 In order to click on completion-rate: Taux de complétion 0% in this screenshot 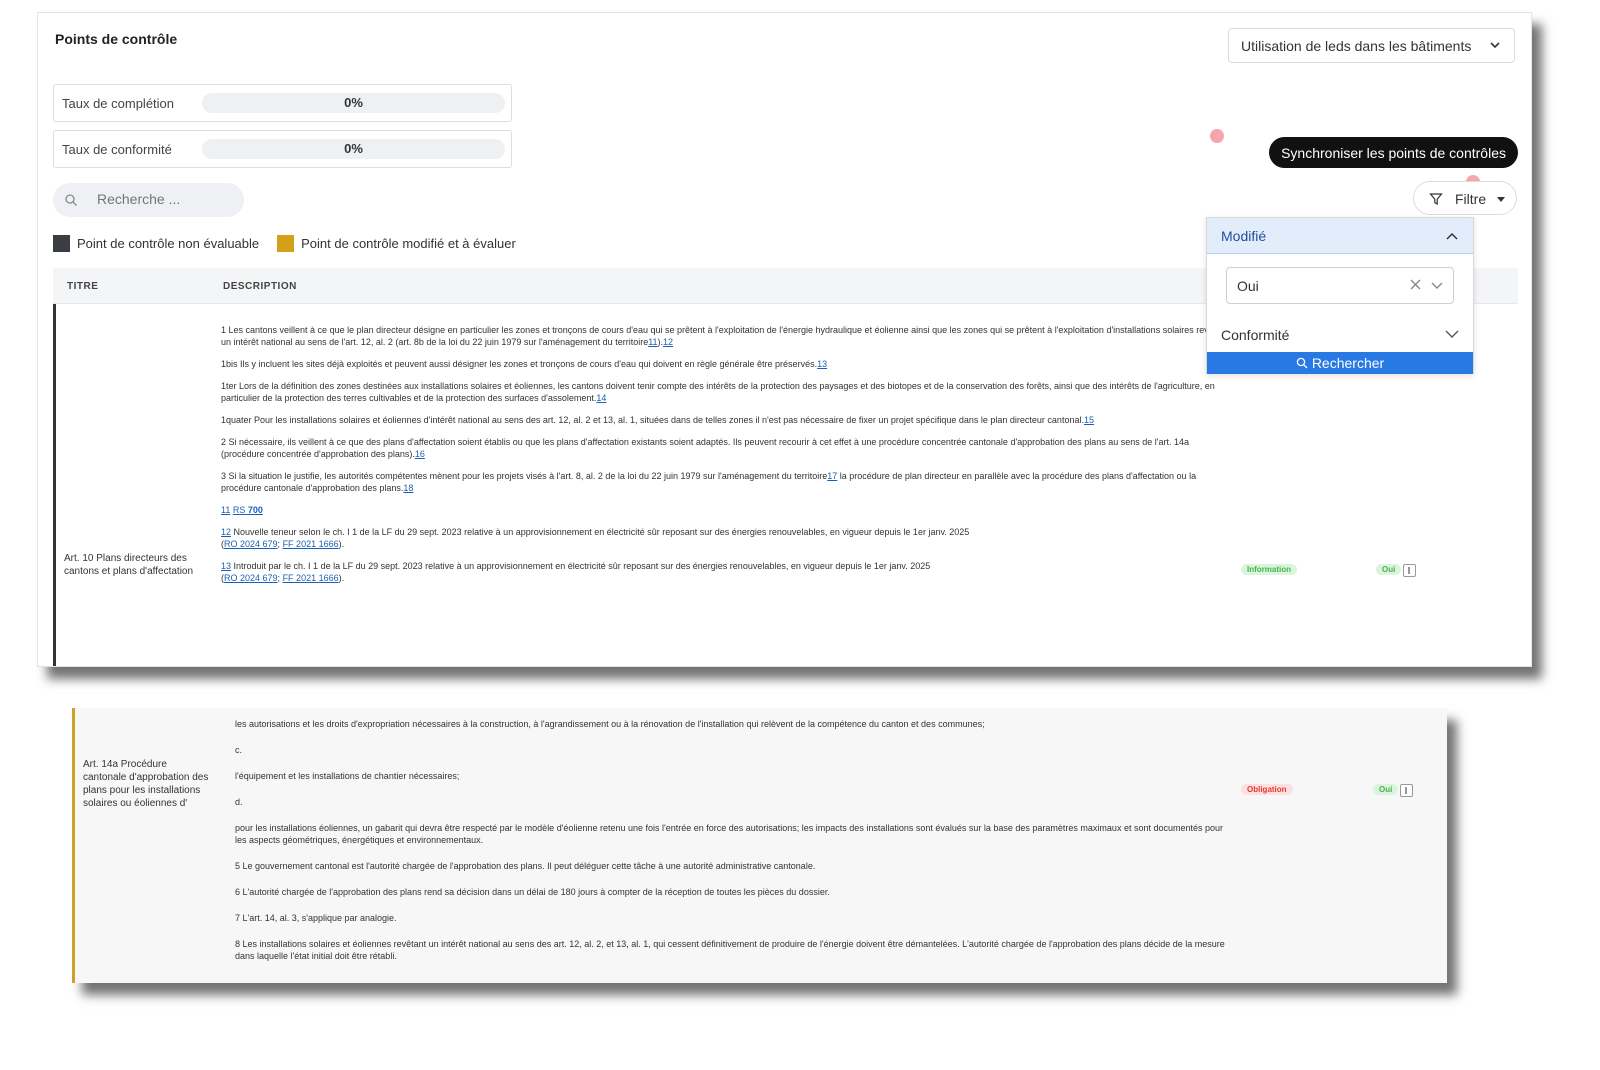, I will do `click(282, 103)`.